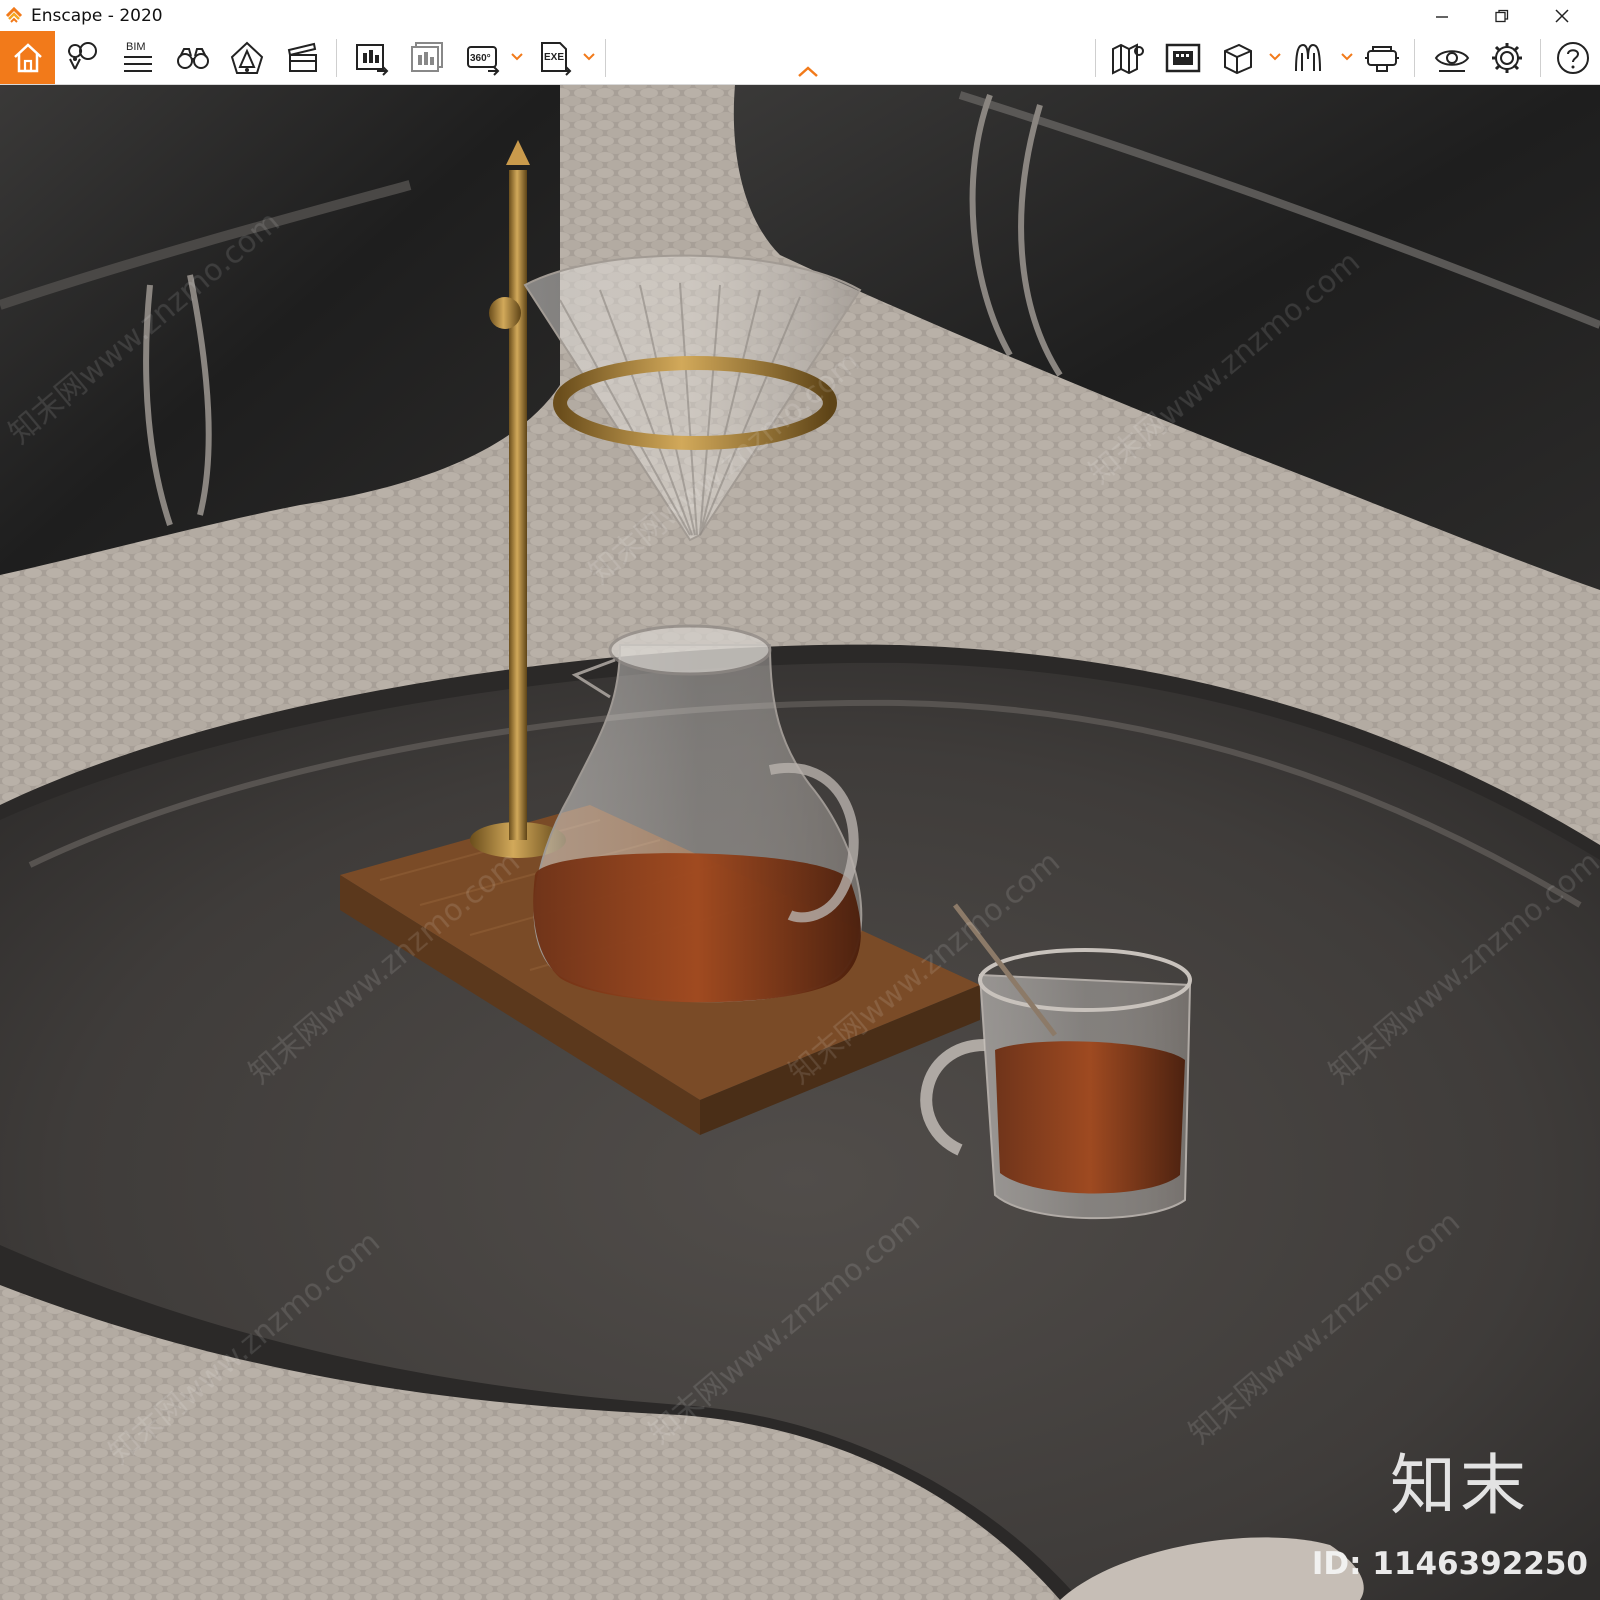 The height and width of the screenshot is (1600, 1600). I want to click on export-360-icon: 360°, so click(483, 60).